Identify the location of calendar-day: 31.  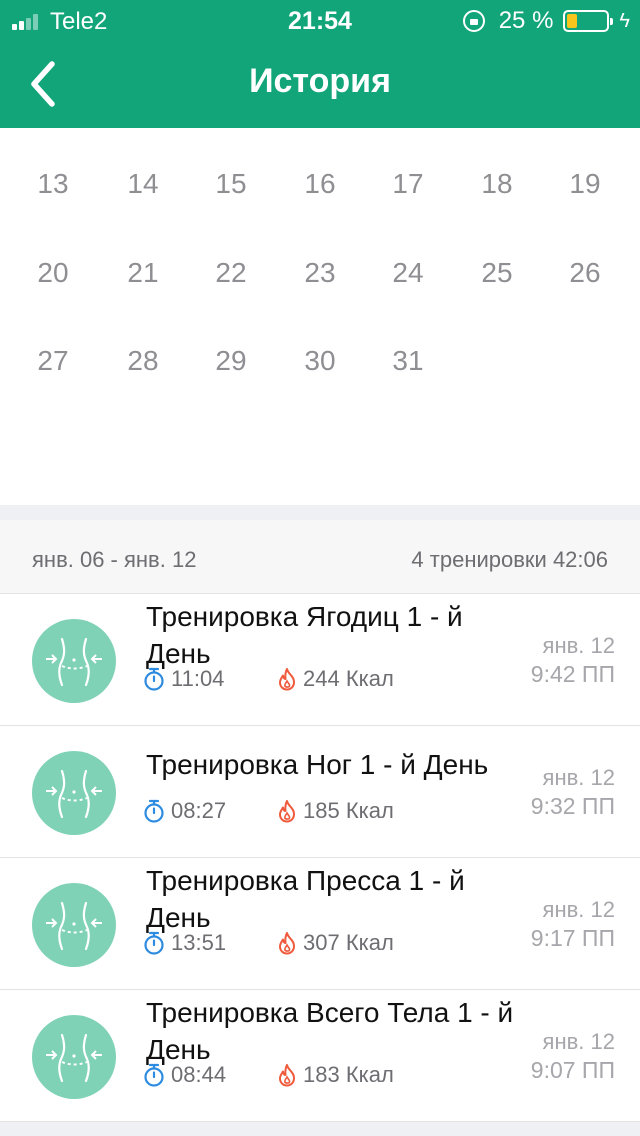
(408, 361).